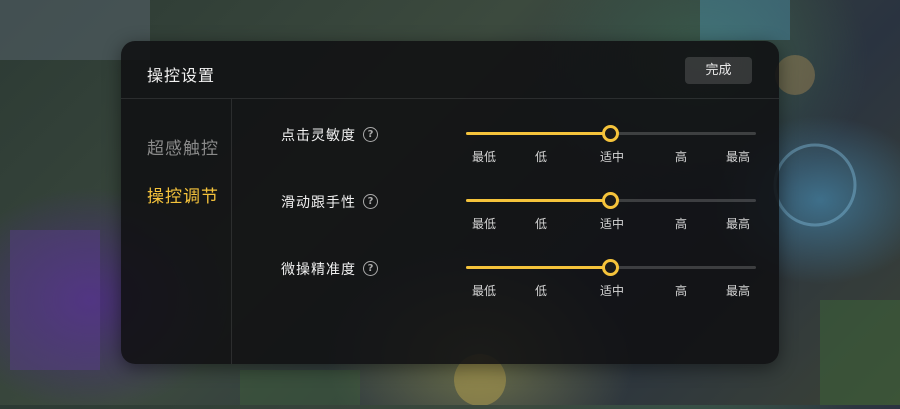 This screenshot has height=409, width=900. What do you see at coordinates (318, 203) in the screenshot?
I see `setting-label: 滑动跟手性` at bounding box center [318, 203].